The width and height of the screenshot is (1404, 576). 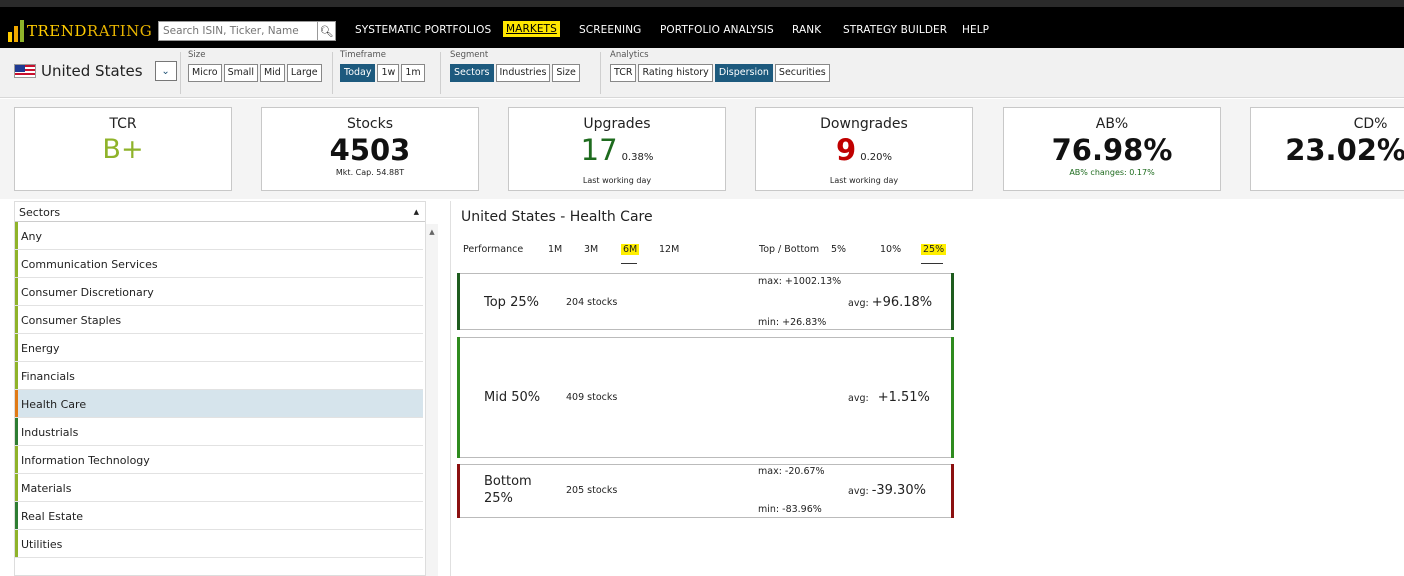 What do you see at coordinates (388, 73) in the screenshot?
I see `timeframe-1w-button: 1w` at bounding box center [388, 73].